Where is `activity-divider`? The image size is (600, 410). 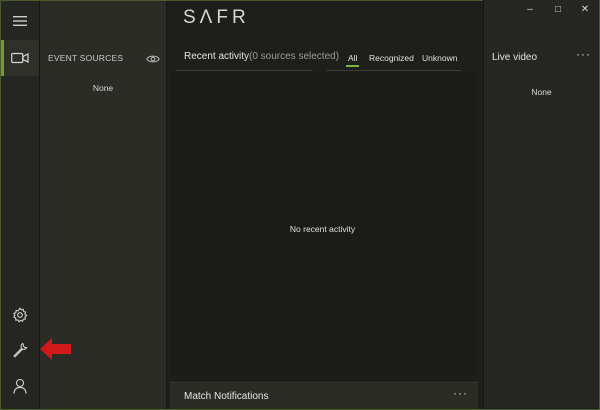
activity-divider is located at coordinates (244, 70).